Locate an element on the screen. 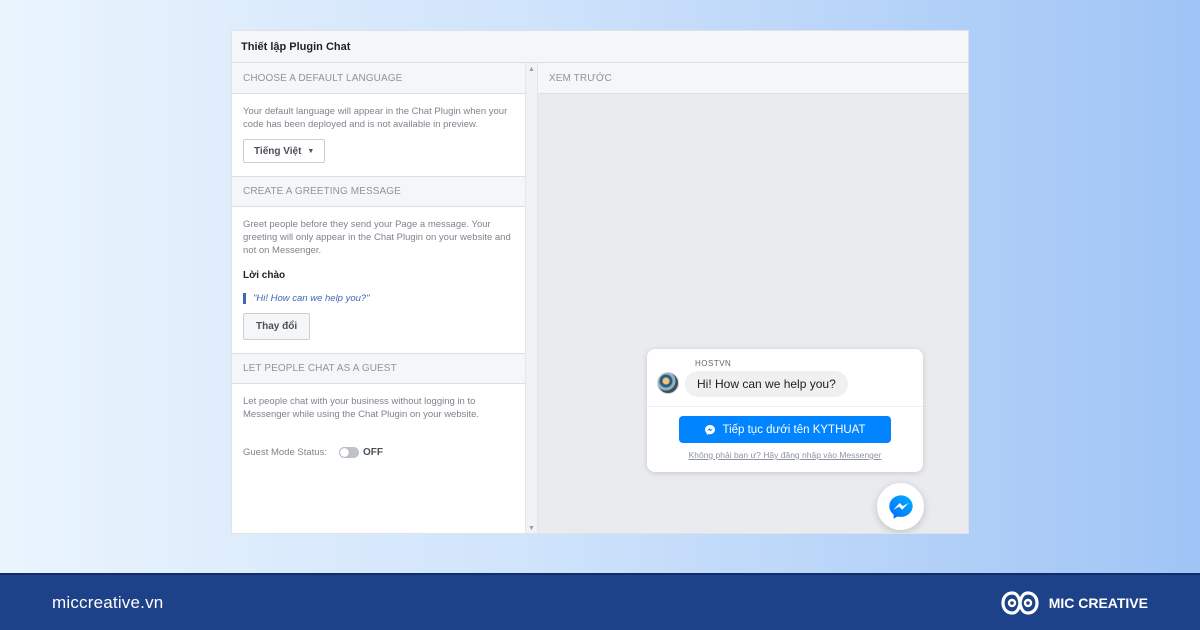  greeting-bubble: Hi! How can we help you? is located at coordinates (766, 384).